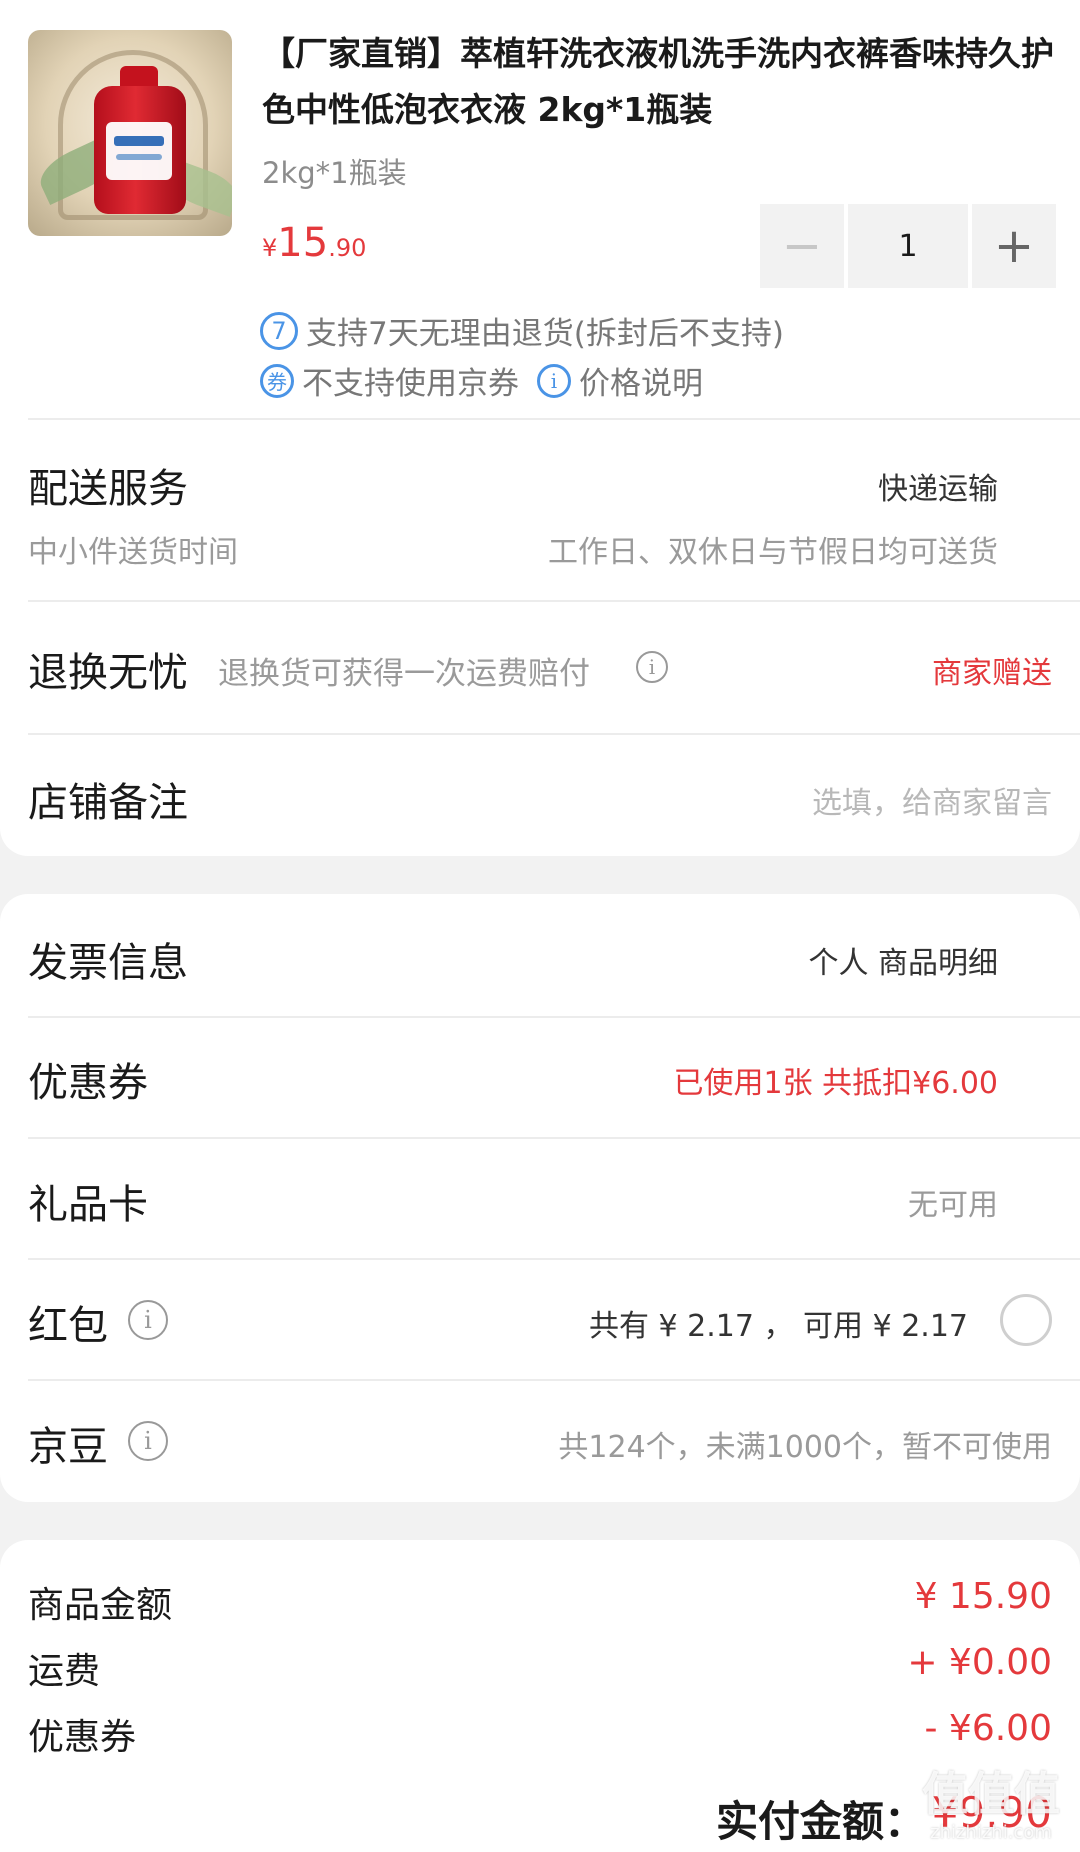 This screenshot has width=1080, height=1852. Describe the element at coordinates (778, 1326) in the screenshot. I see `red-packet-value: 共有 ¥ 2.17 ， 可用 ¥ 2.17` at that location.